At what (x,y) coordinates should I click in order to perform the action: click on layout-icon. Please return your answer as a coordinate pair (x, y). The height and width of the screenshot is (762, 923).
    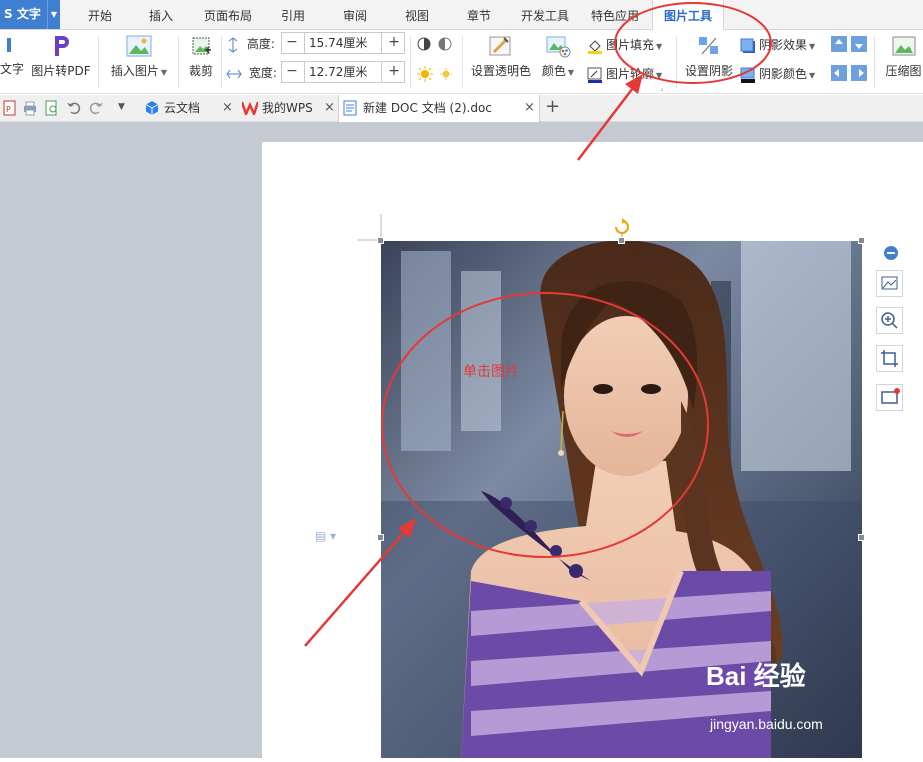
    Looking at the image, I should click on (889, 283).